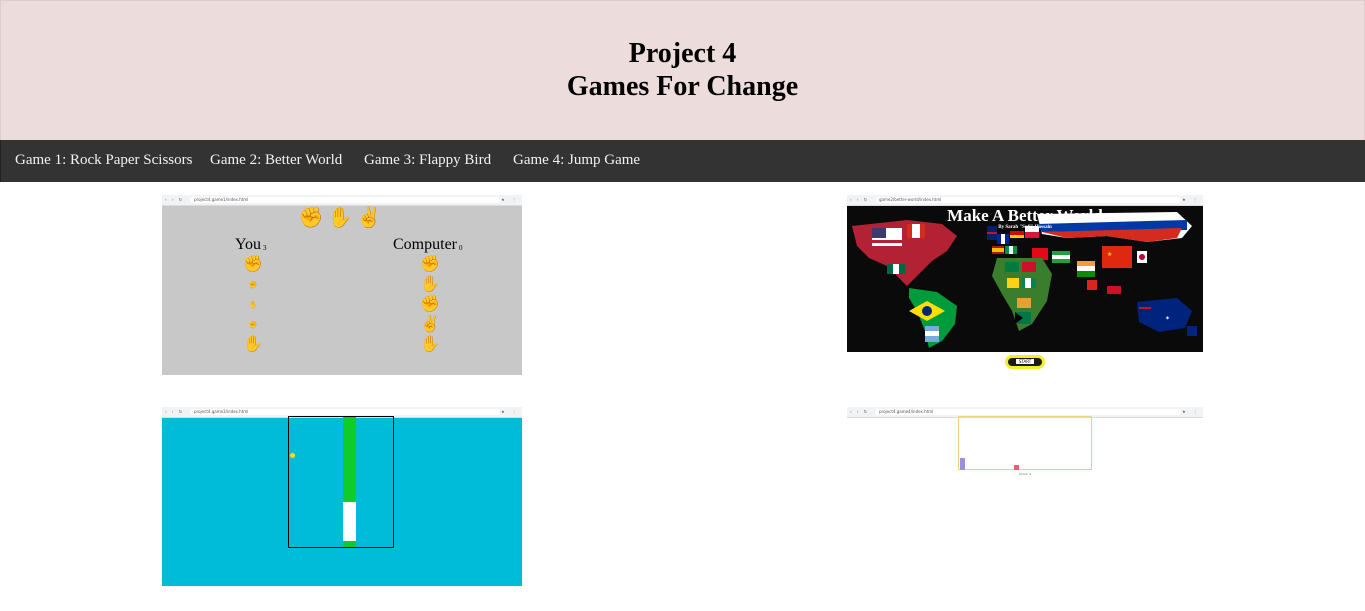  What do you see at coordinates (1028, 200) in the screenshot?
I see `url-bar: game2/better-world/index.html` at bounding box center [1028, 200].